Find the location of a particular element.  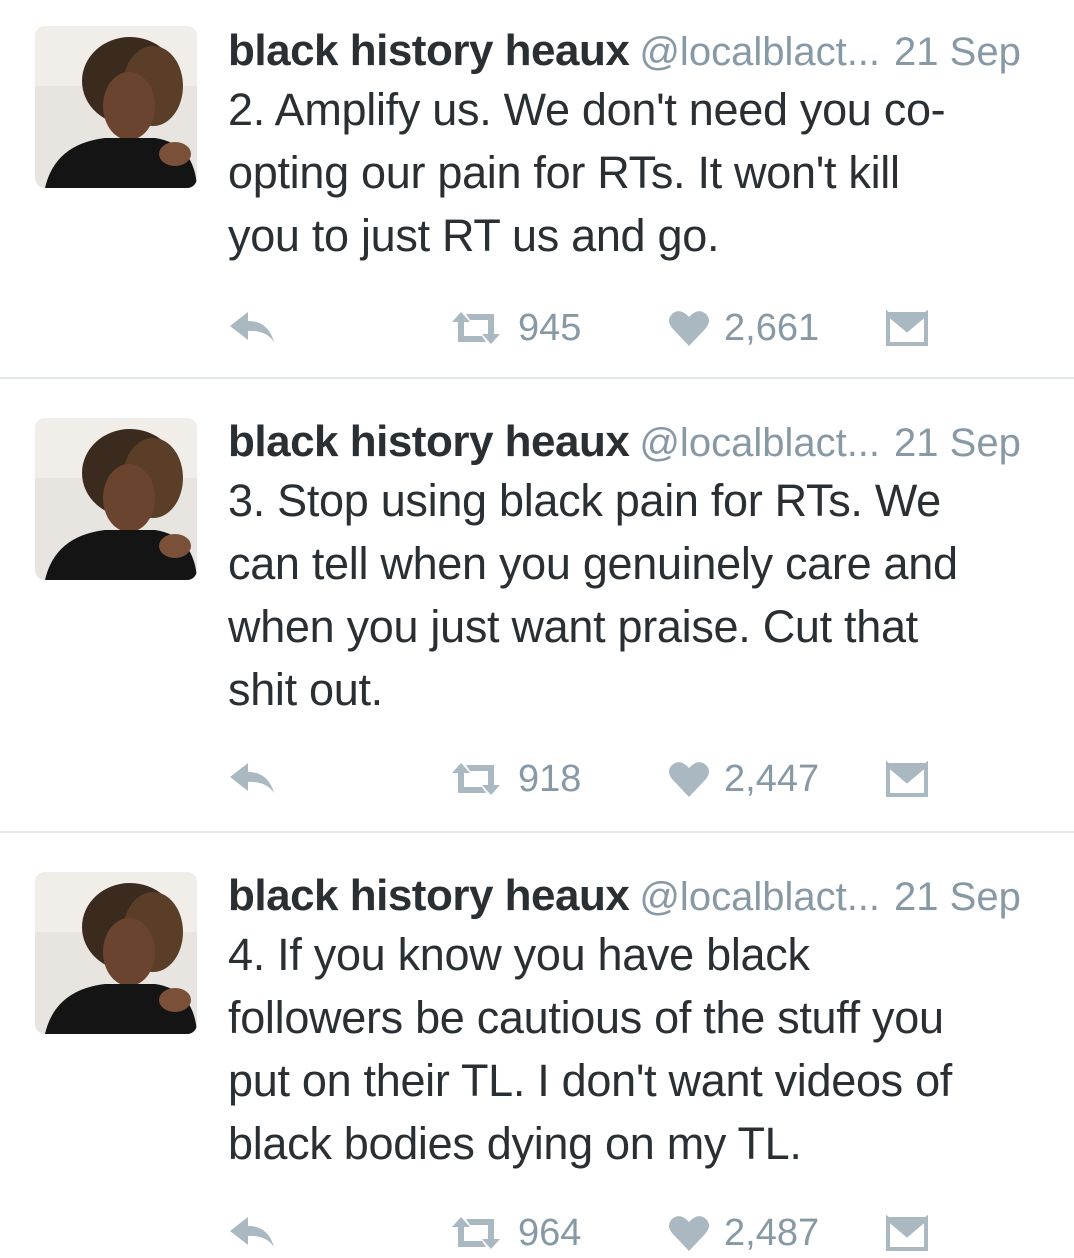

retweet-button: 945 is located at coordinates (514, 328).